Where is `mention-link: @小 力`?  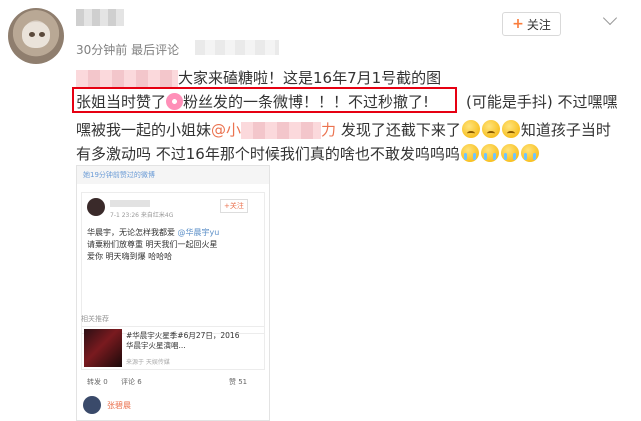 mention-link: @小 力 is located at coordinates (273, 130).